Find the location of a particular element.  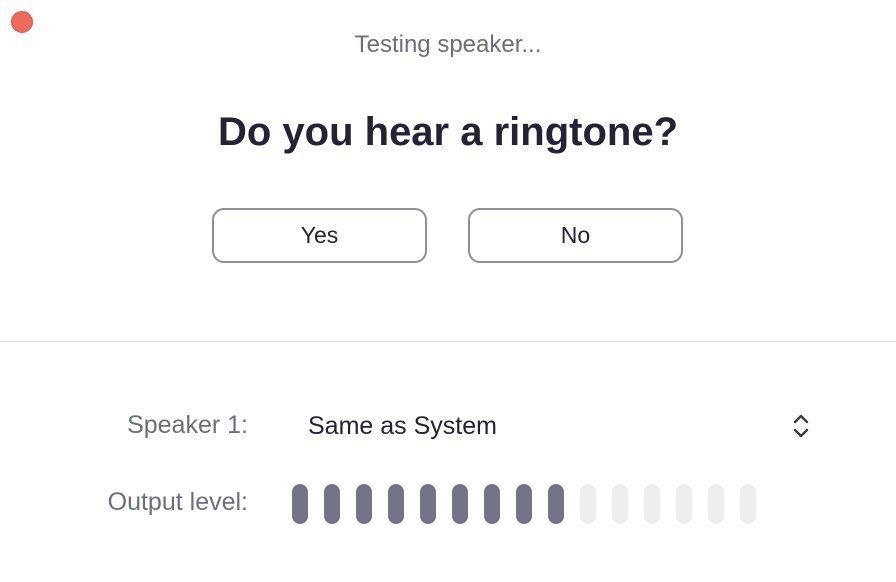

question-heading: Do you hear a ringtone? is located at coordinates (448, 132).